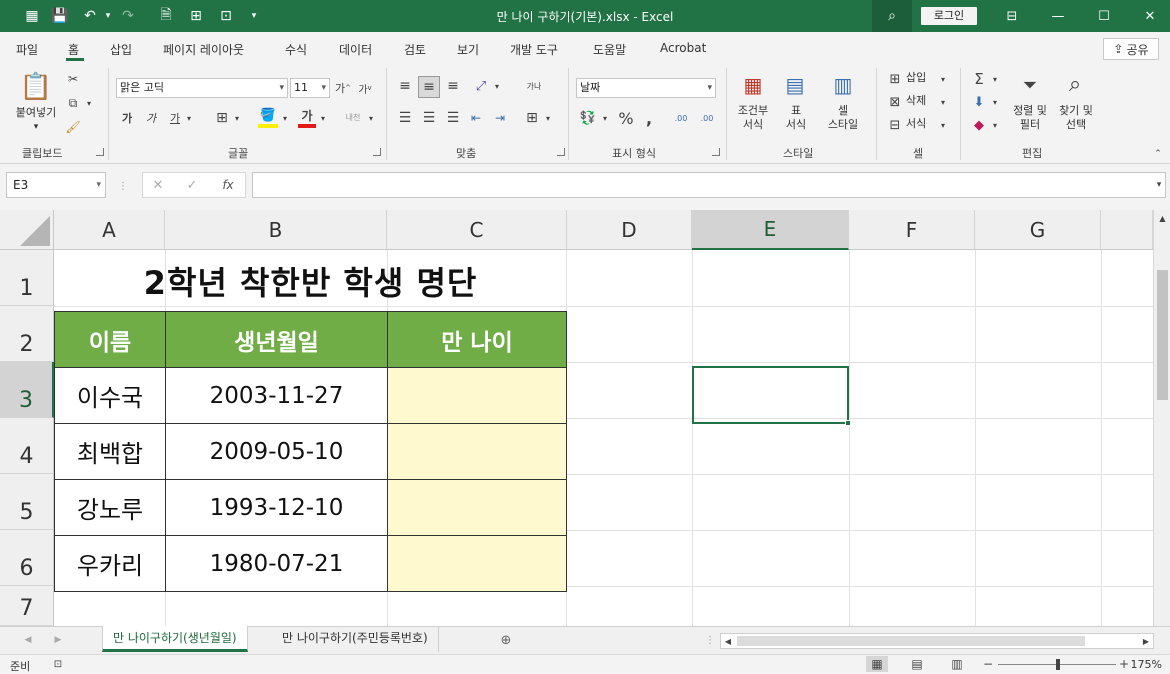  I want to click on accounting-format-icon: 💱, so click(588, 118).